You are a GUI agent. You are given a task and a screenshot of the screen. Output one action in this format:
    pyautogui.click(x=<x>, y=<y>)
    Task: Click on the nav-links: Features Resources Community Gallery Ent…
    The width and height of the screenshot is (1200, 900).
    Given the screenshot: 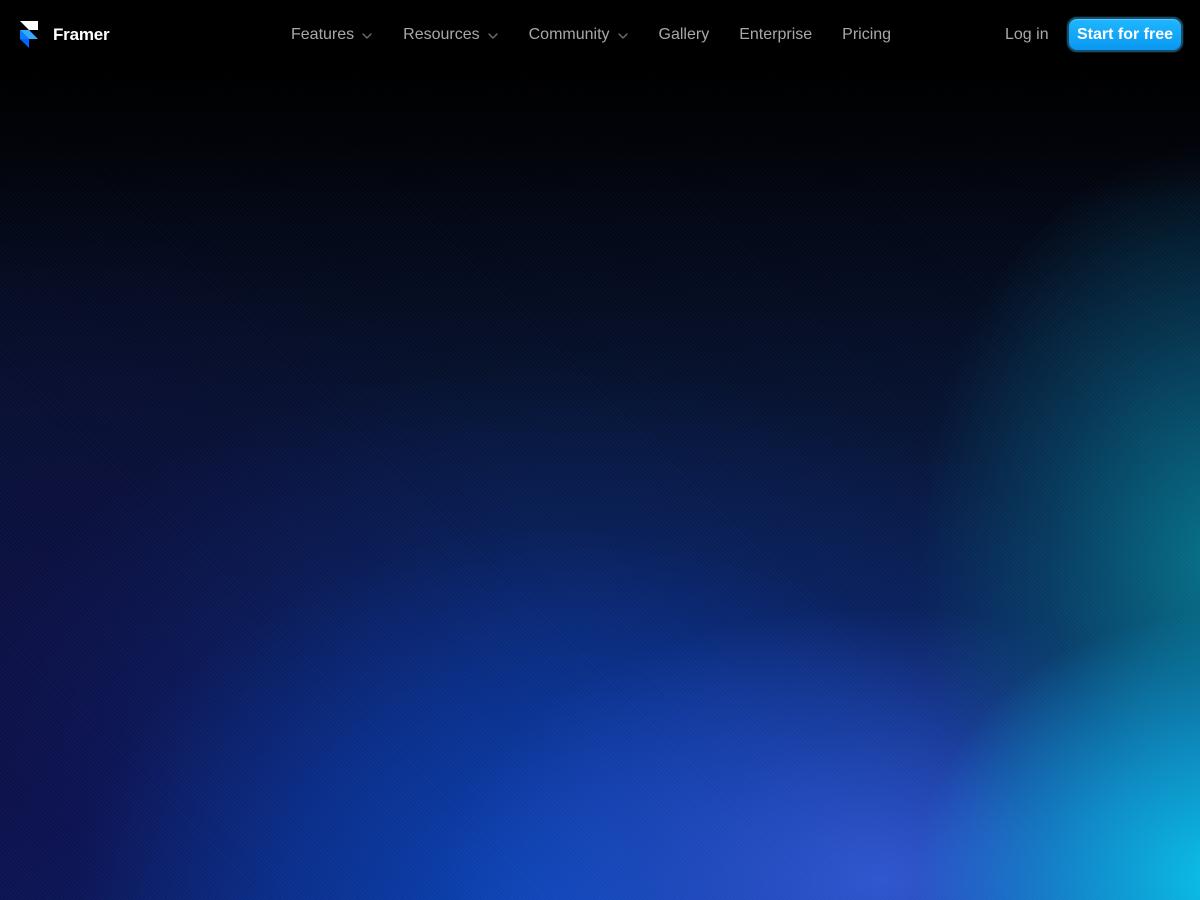 What is the action you would take?
    pyautogui.click(x=591, y=35)
    